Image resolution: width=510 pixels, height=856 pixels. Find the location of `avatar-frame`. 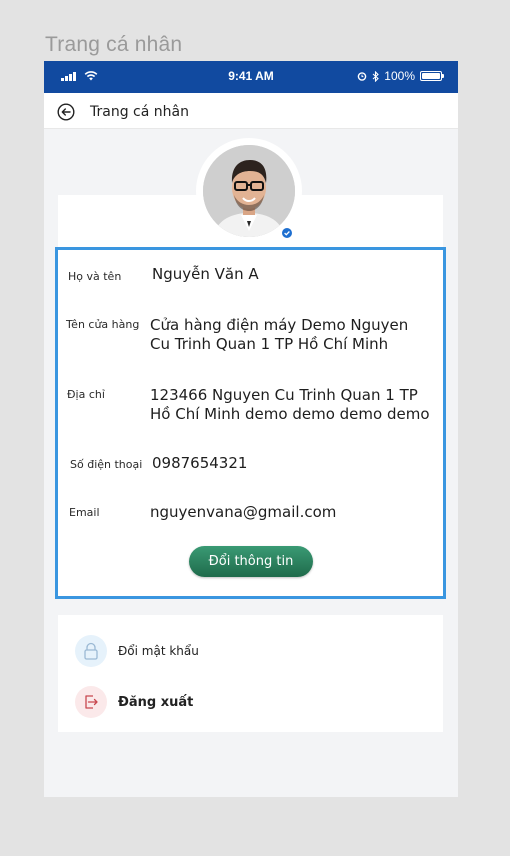

avatar-frame is located at coordinates (249, 191).